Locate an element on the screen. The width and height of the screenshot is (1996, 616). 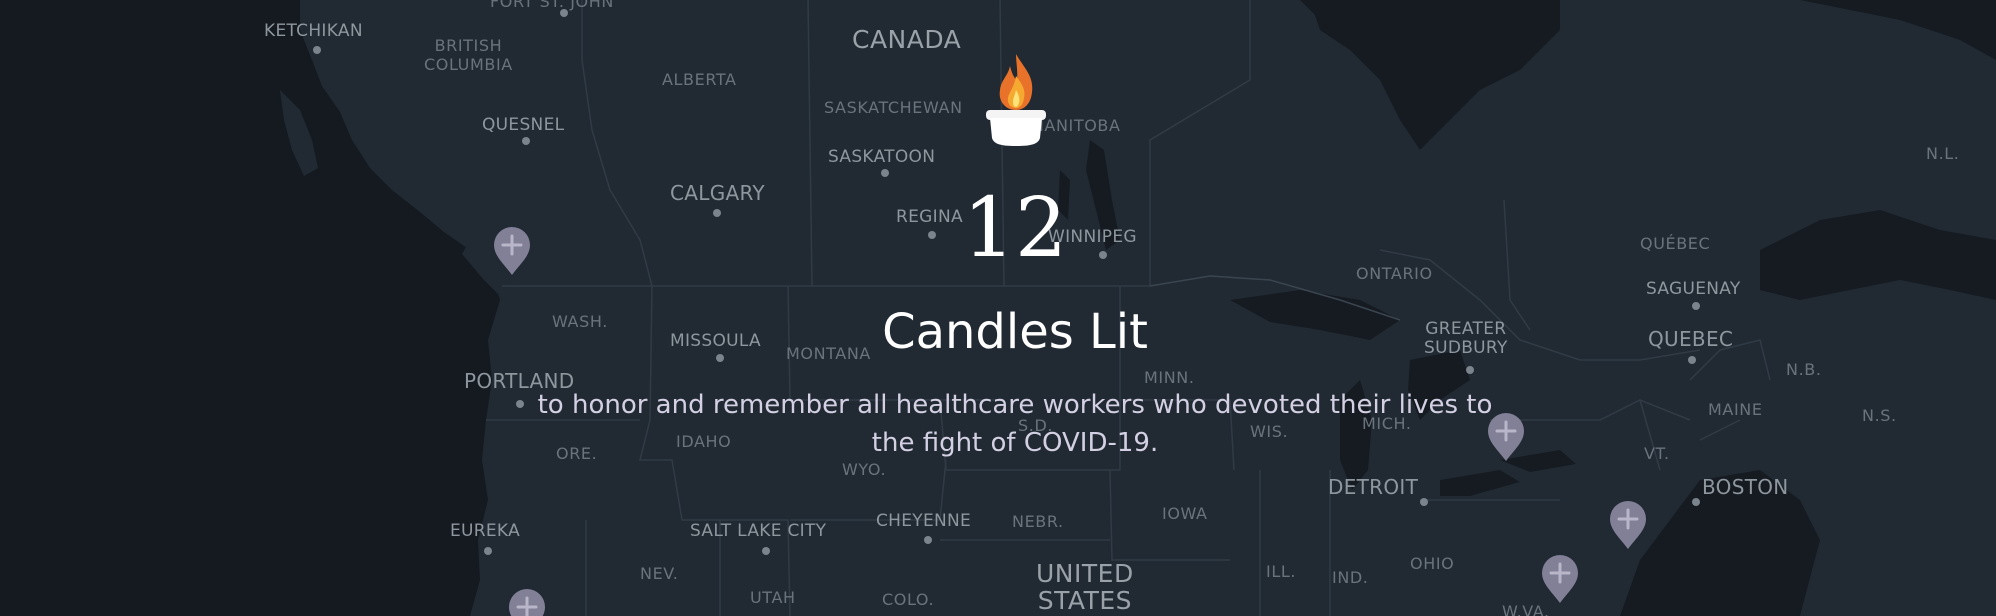
label-detroit: DETROIT is located at coordinates (1373, 487).